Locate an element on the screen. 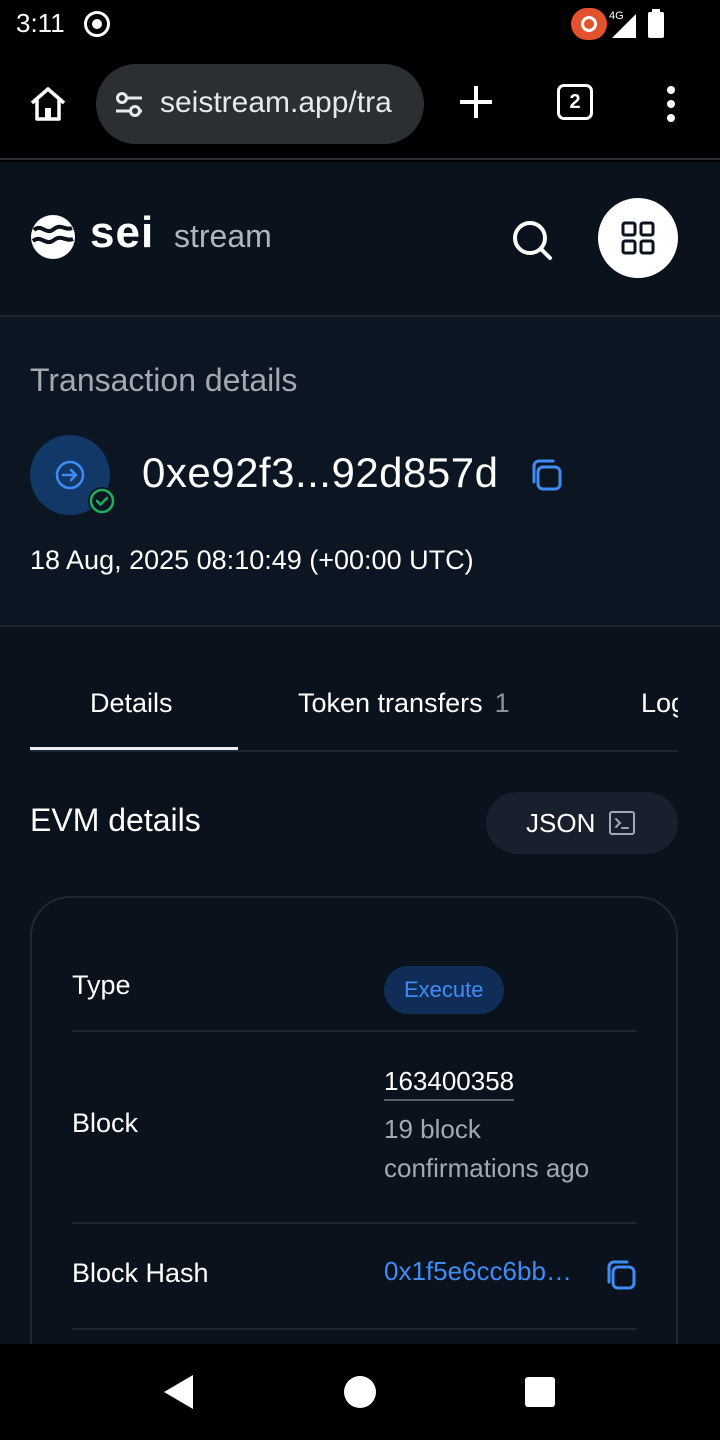 The width and height of the screenshot is (720, 1440). json-button: JSON is located at coordinates (582, 823).